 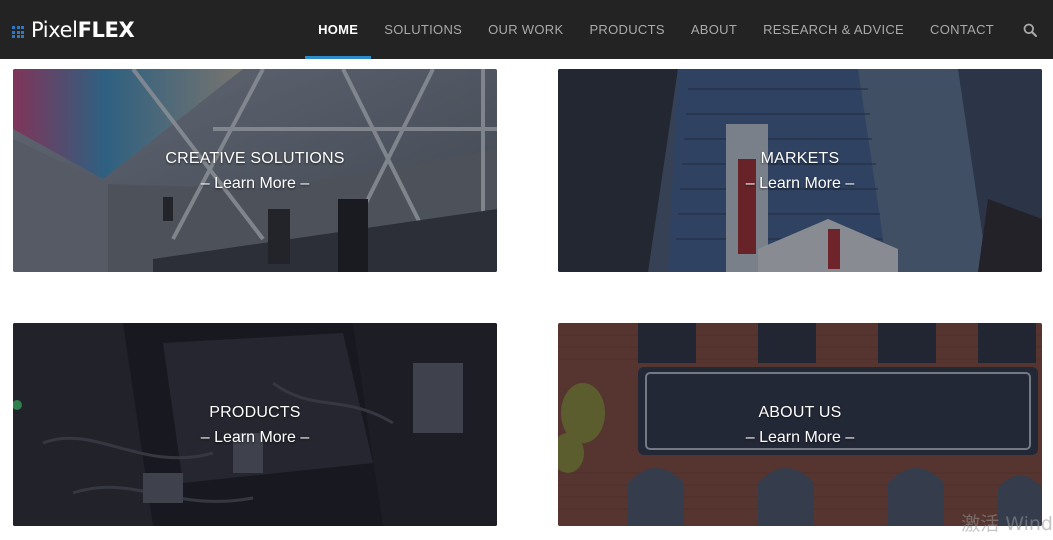 I want to click on tile-caption: MARKETS – Learn More –, so click(x=800, y=171).